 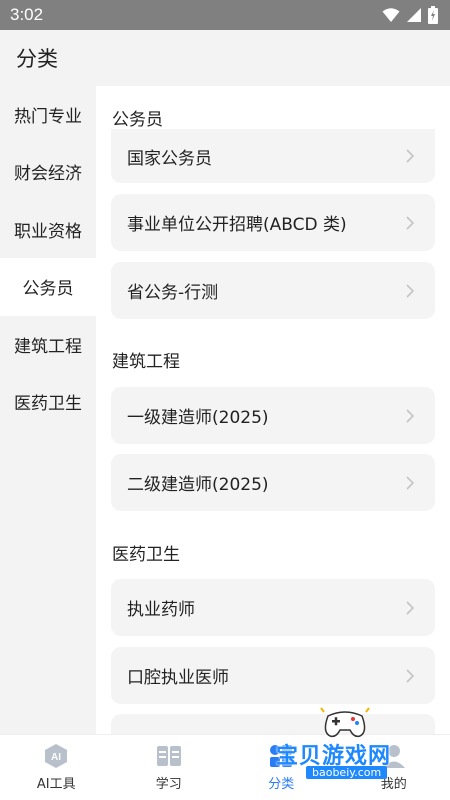 What do you see at coordinates (48, 117) in the screenshot?
I see `sidebar-item-label: 热门专业` at bounding box center [48, 117].